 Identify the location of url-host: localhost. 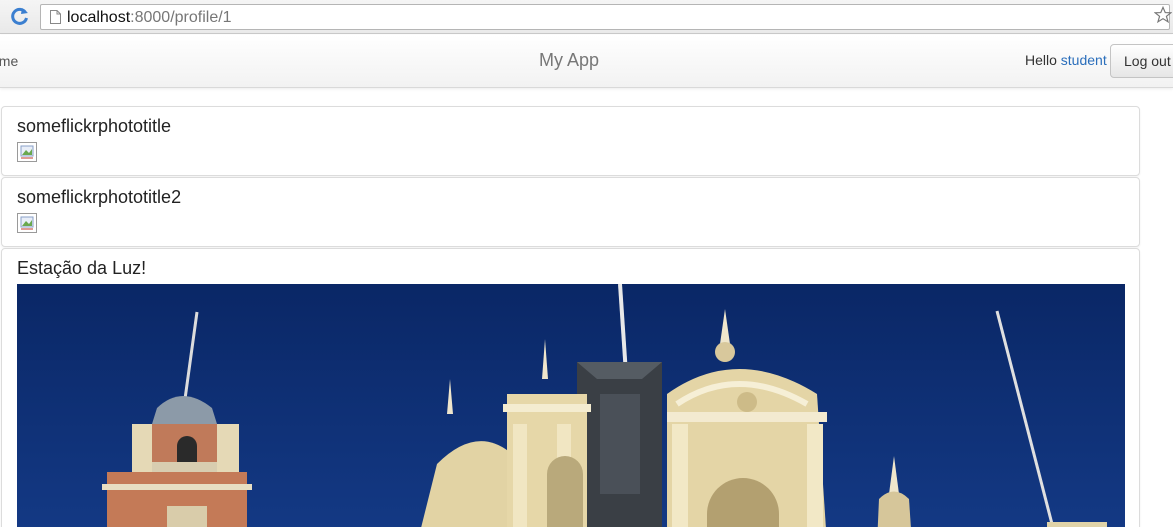
(99, 17).